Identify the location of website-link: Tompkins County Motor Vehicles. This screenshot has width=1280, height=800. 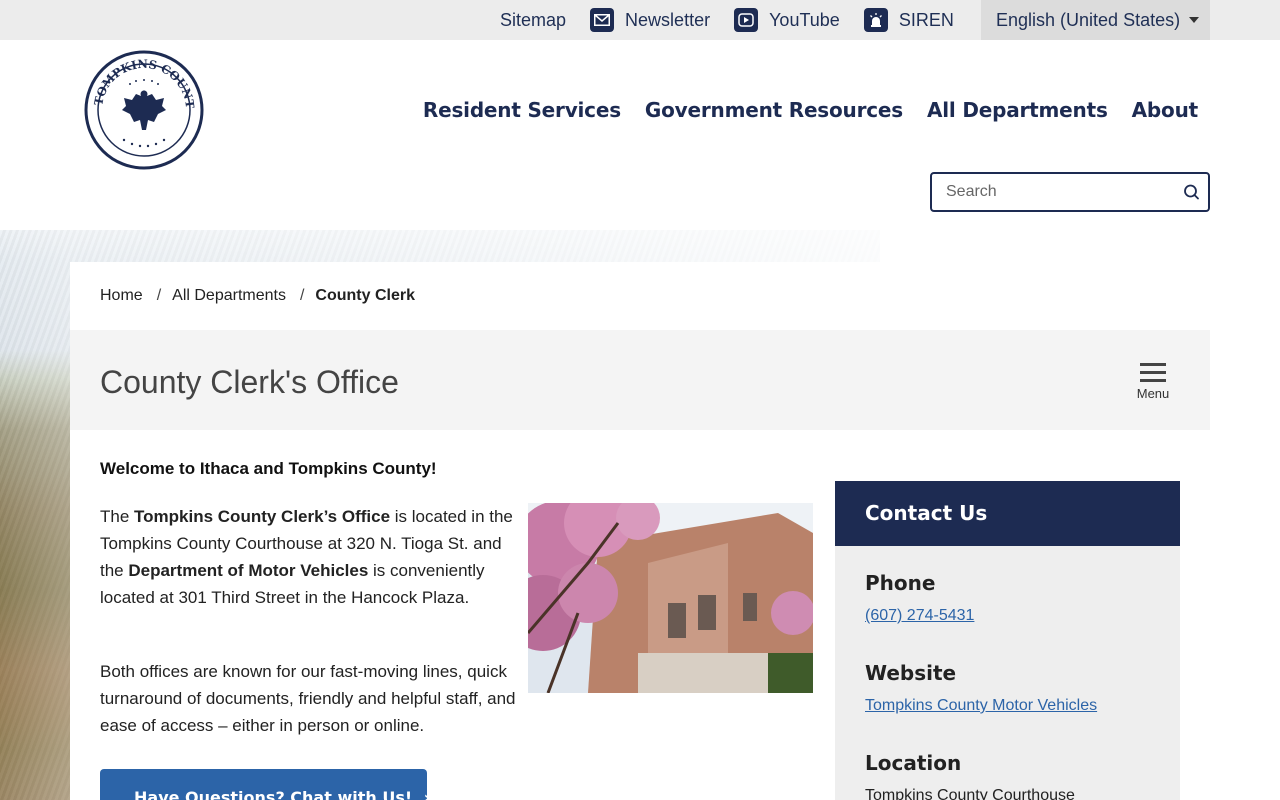
(981, 706).